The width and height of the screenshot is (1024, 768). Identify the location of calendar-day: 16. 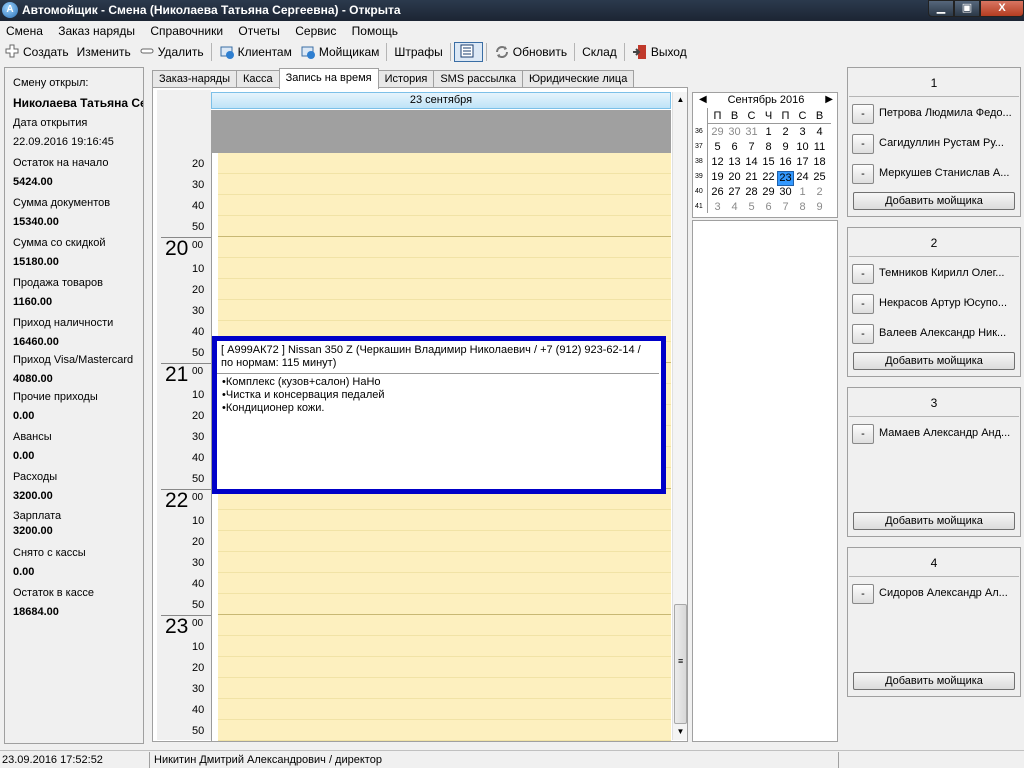
(785, 162).